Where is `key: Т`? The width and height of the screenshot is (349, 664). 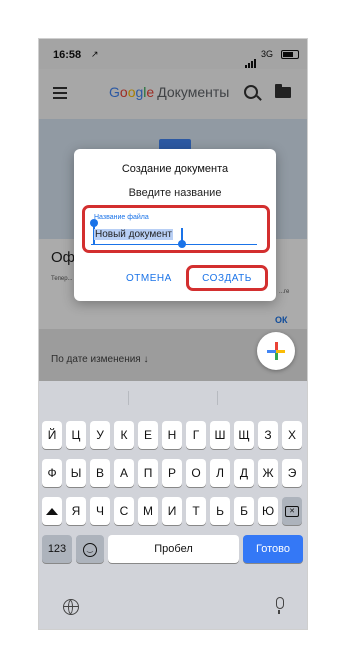 key: Т is located at coordinates (196, 511).